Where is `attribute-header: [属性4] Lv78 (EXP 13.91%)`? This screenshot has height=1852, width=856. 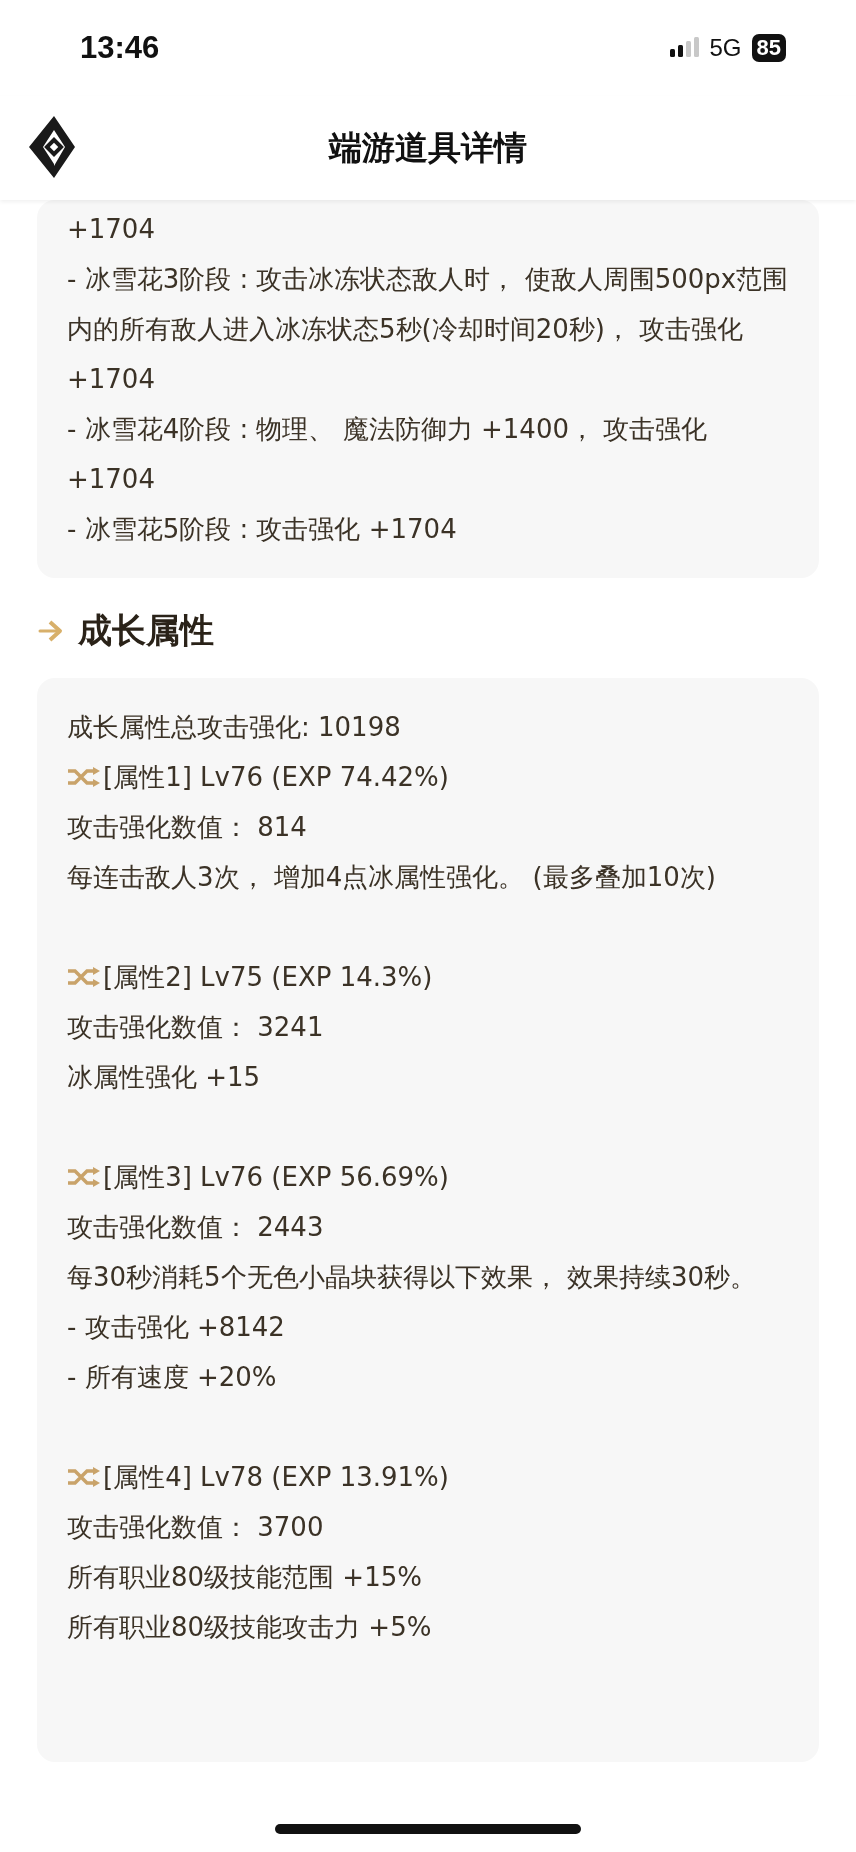 attribute-header: [属性4] Lv78 (EXP 13.91%) is located at coordinates (276, 1477).